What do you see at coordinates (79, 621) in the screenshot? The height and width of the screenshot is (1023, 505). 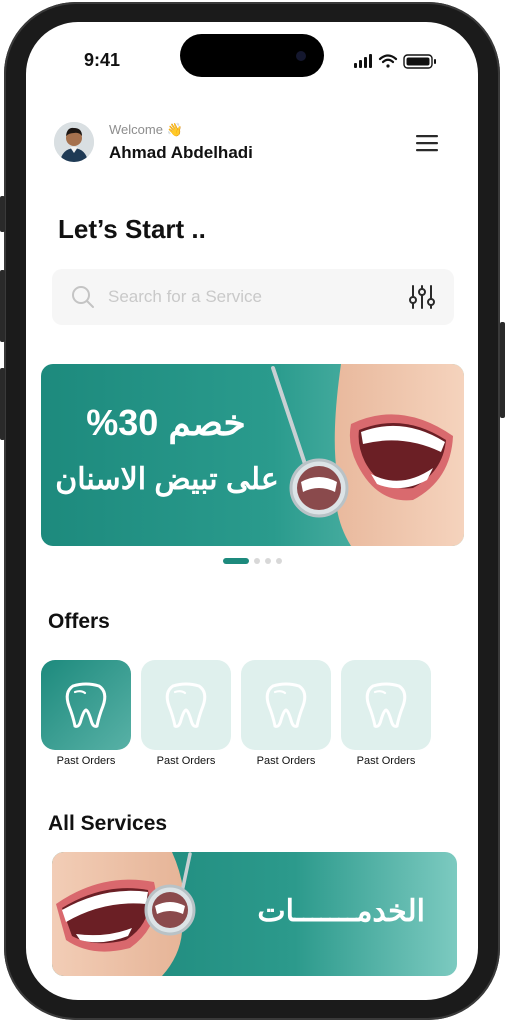 I see `offers-title: Offers` at bounding box center [79, 621].